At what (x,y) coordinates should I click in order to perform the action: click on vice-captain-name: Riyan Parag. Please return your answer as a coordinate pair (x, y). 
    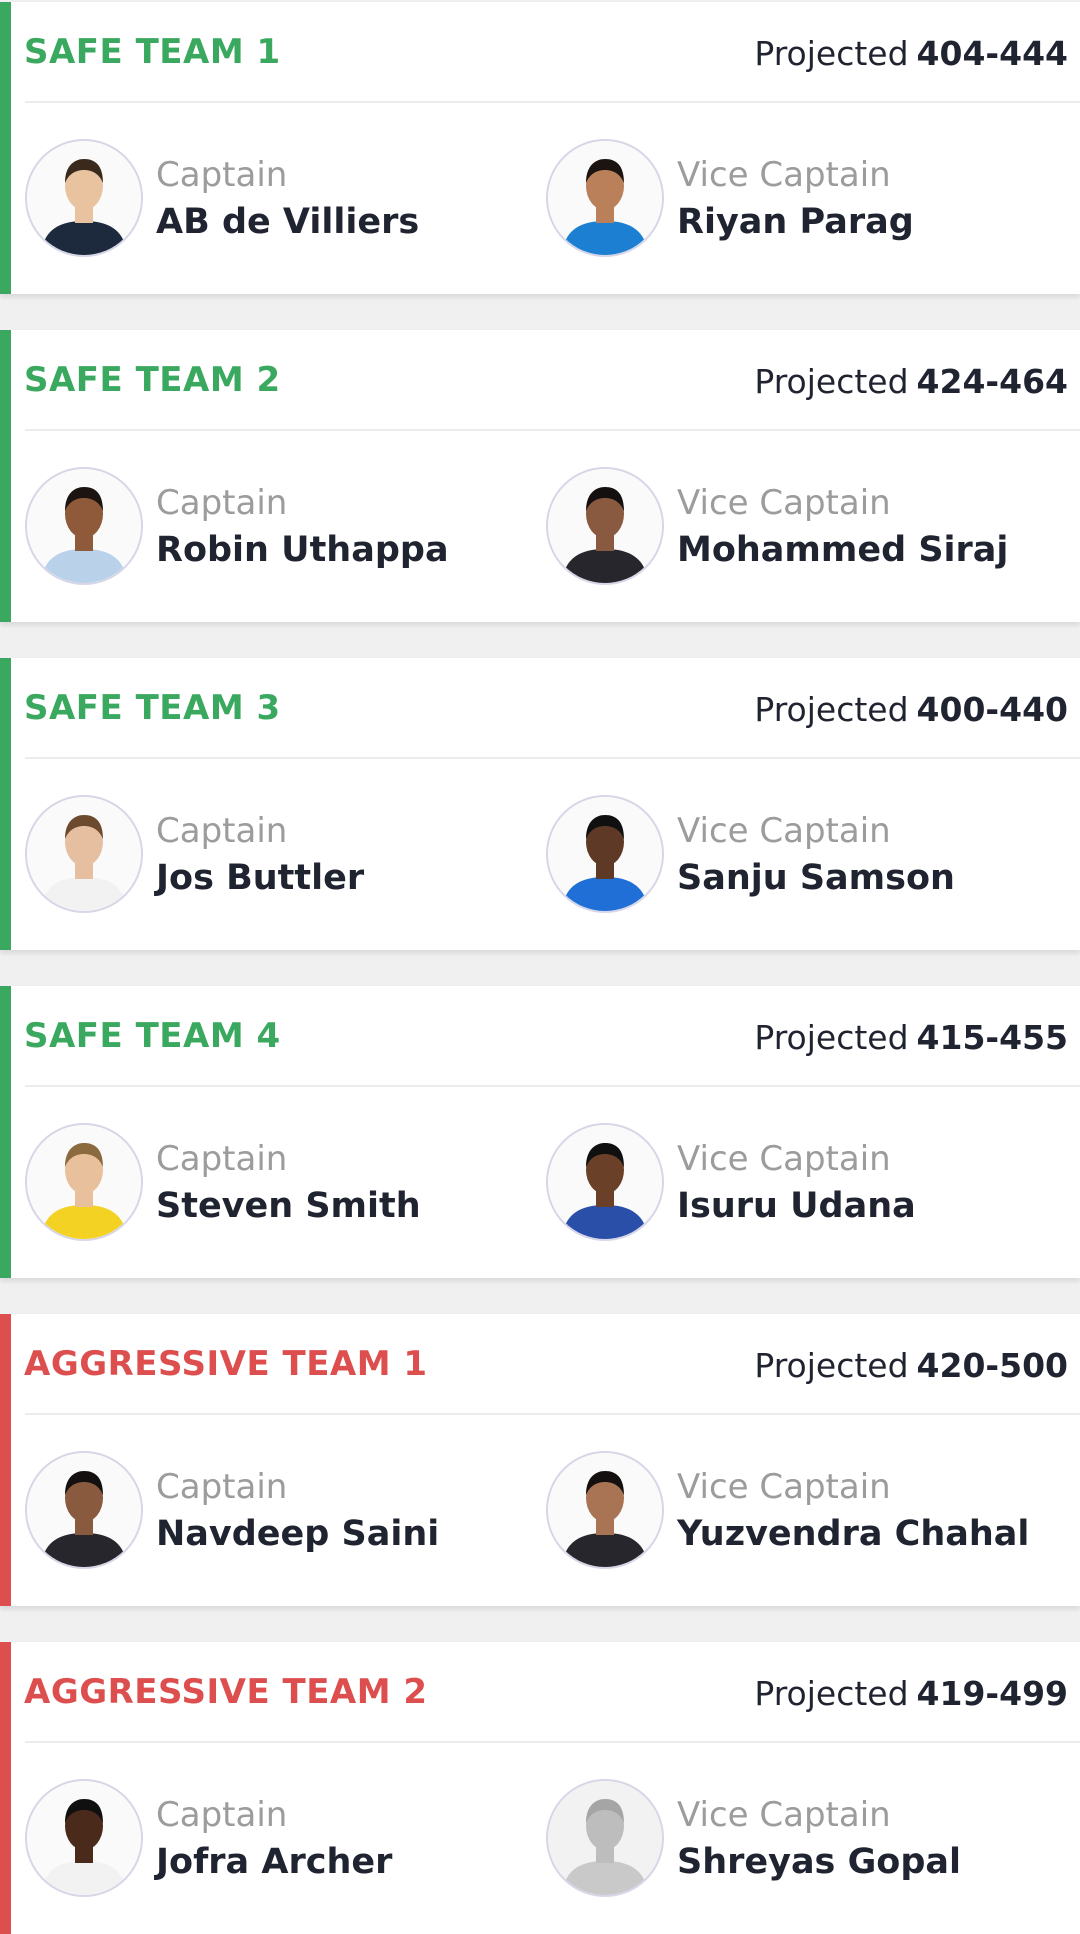
    Looking at the image, I should click on (795, 222).